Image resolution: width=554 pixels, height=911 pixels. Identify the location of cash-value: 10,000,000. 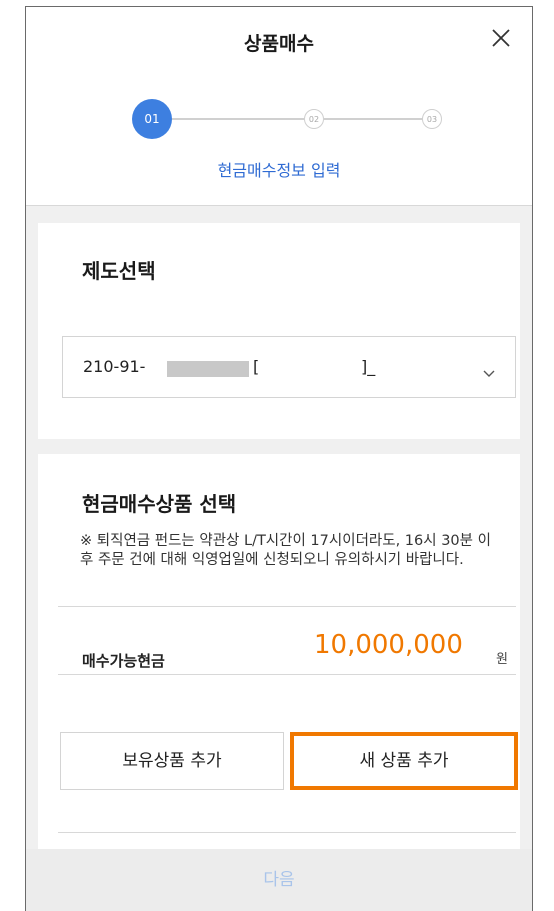
(388, 645).